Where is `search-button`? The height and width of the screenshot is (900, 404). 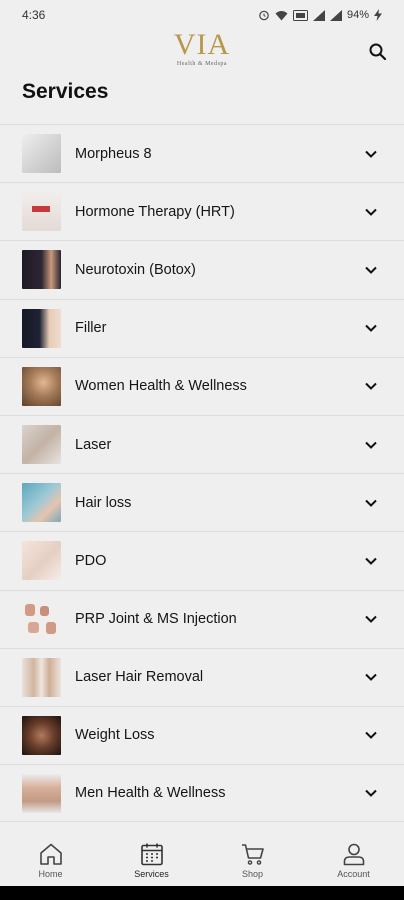
search-button is located at coordinates (378, 52).